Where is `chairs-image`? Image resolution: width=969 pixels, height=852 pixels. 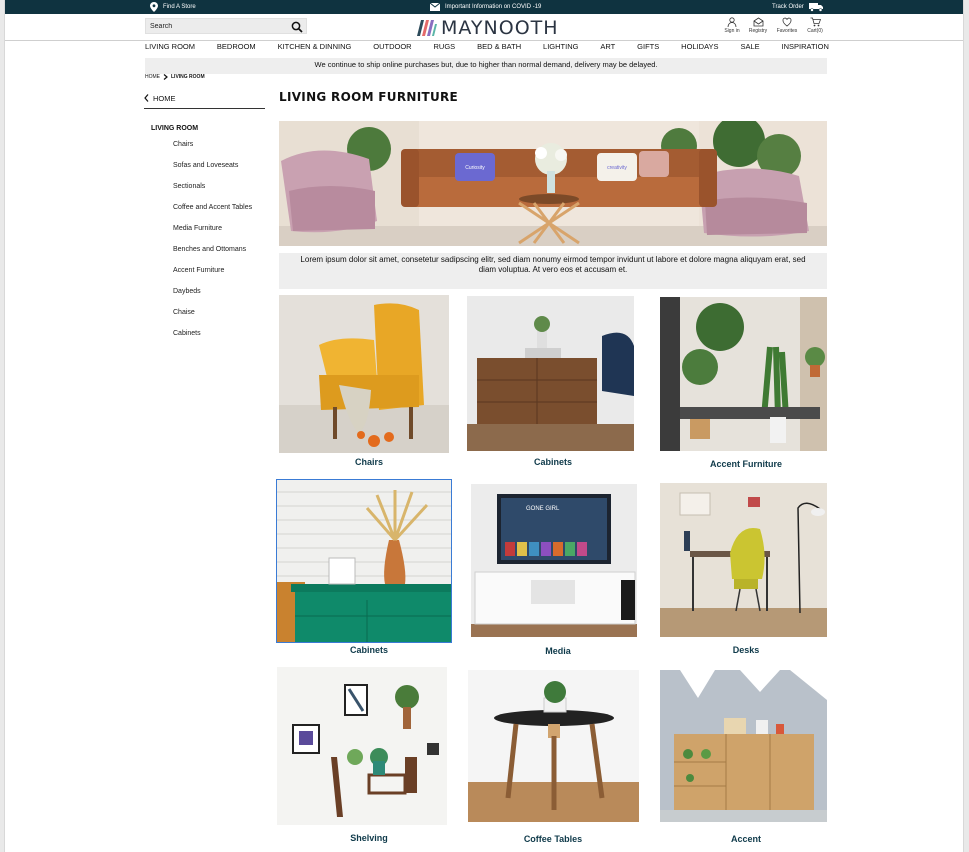
chairs-image is located at coordinates (364, 374).